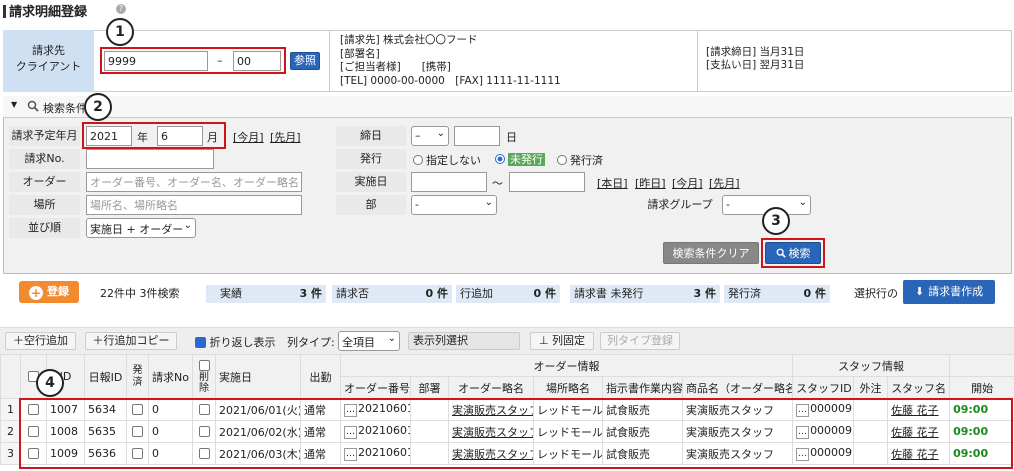  Describe the element at coordinates (464, 341) in the screenshot. I see `select-columns-button: 表示列選択` at that location.